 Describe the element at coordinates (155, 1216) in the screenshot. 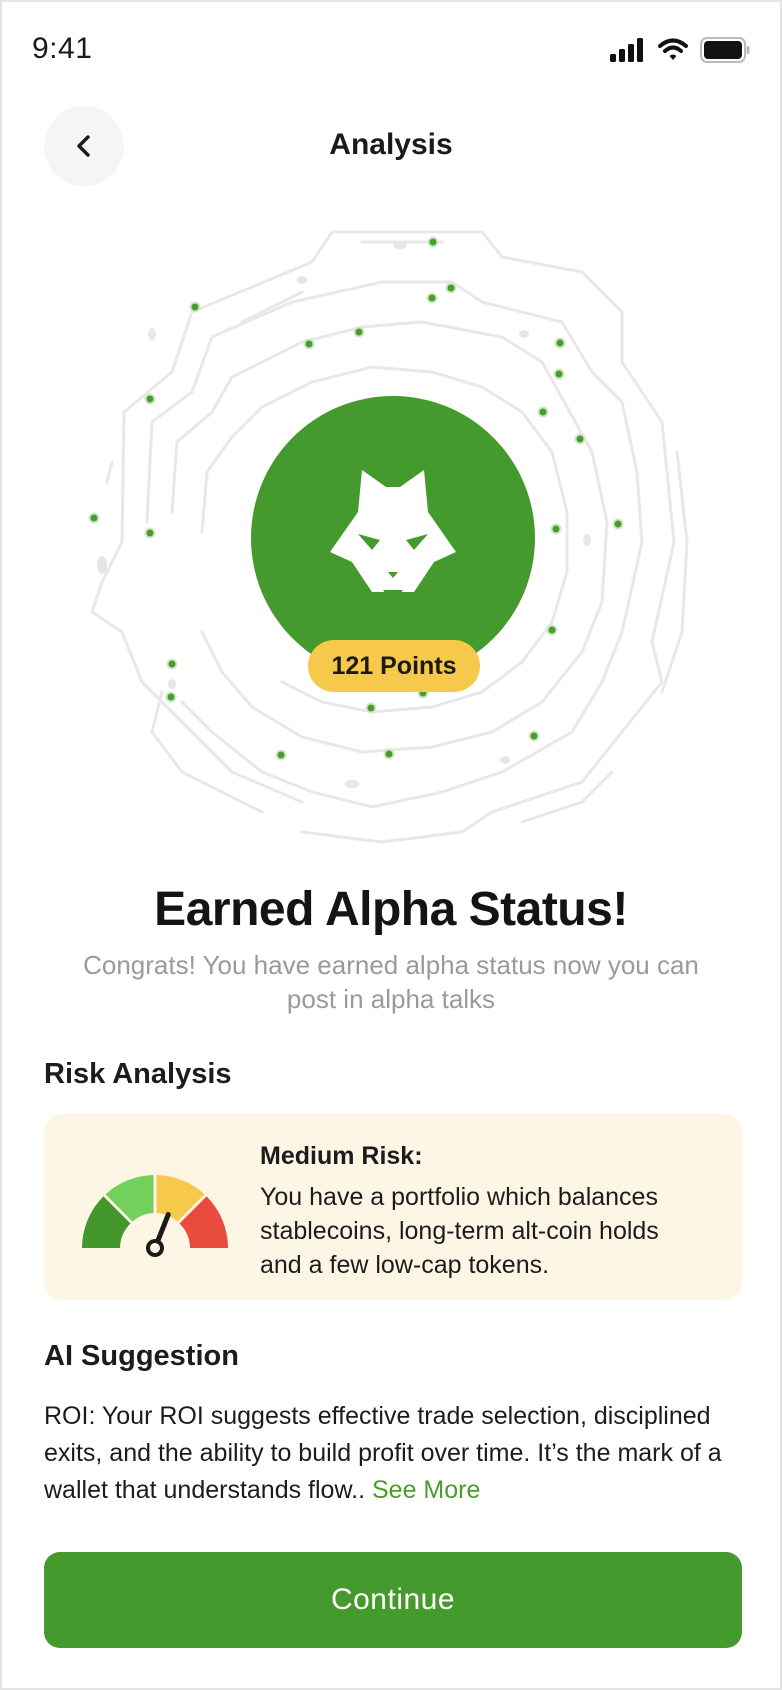

I see `risk-gauge-icon` at that location.